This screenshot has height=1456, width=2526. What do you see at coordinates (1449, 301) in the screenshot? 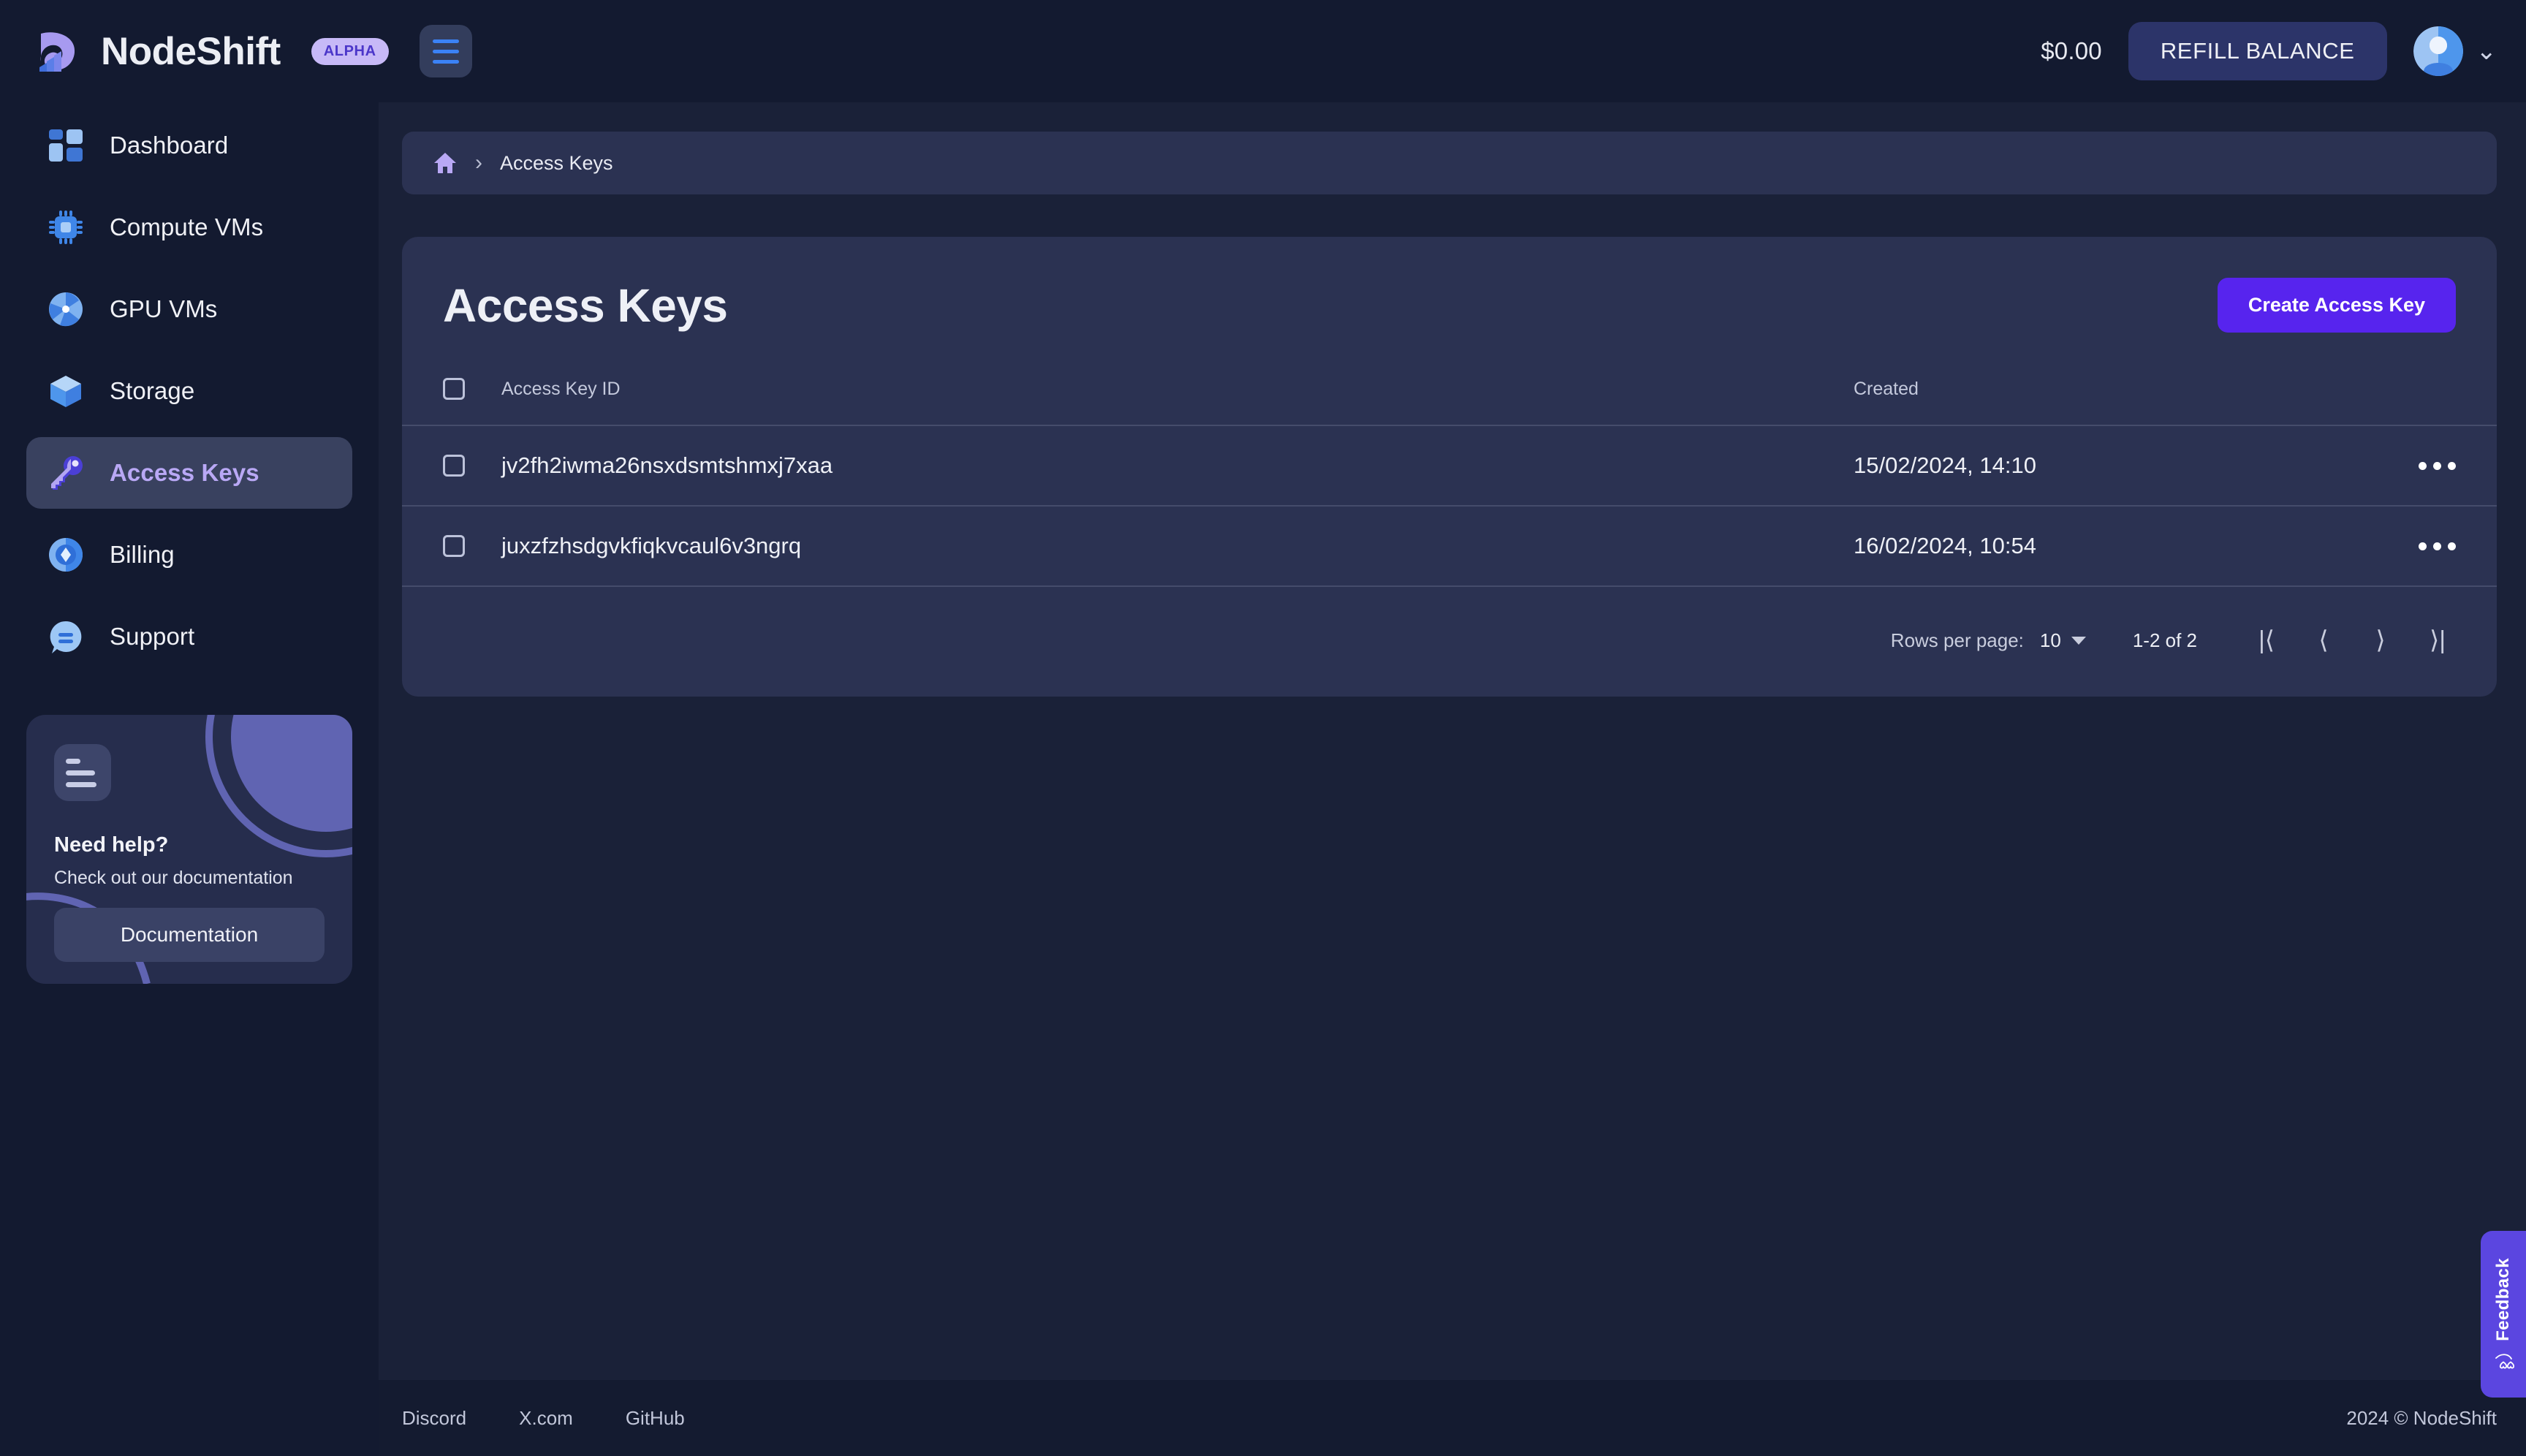
I see `panel-header: Access Keys Create Access Key` at bounding box center [1449, 301].